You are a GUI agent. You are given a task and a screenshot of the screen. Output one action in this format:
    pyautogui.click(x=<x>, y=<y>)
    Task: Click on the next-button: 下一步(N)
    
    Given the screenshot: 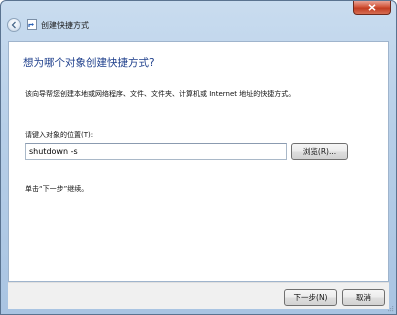 What is the action you would take?
    pyautogui.click(x=310, y=297)
    